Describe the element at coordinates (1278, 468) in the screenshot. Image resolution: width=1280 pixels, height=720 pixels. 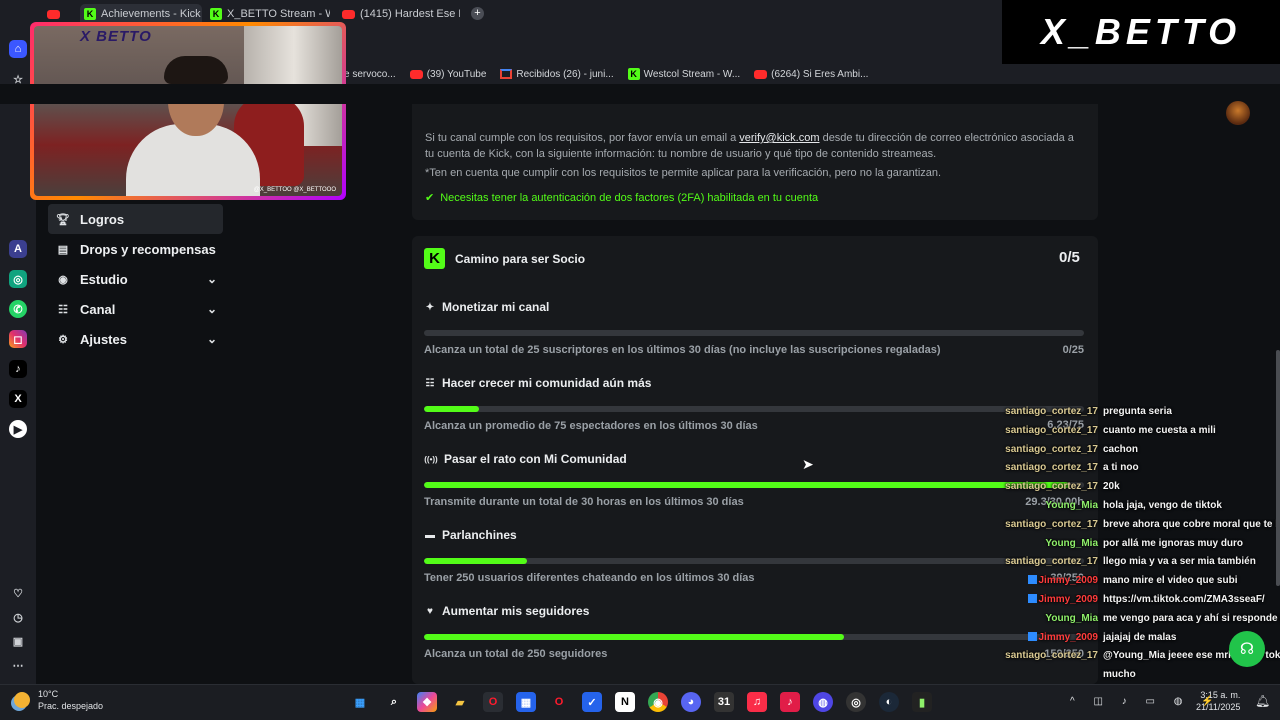
I see `scrollbar` at that location.